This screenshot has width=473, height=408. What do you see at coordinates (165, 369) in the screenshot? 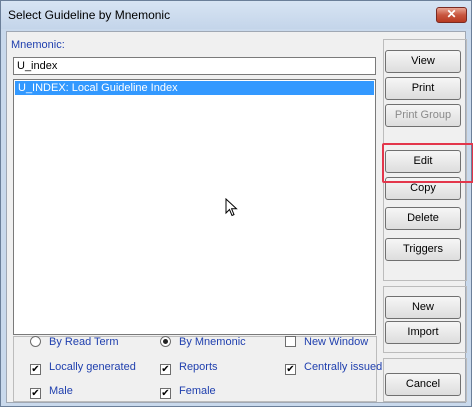
I see `reports-checkbox: ✔` at bounding box center [165, 369].